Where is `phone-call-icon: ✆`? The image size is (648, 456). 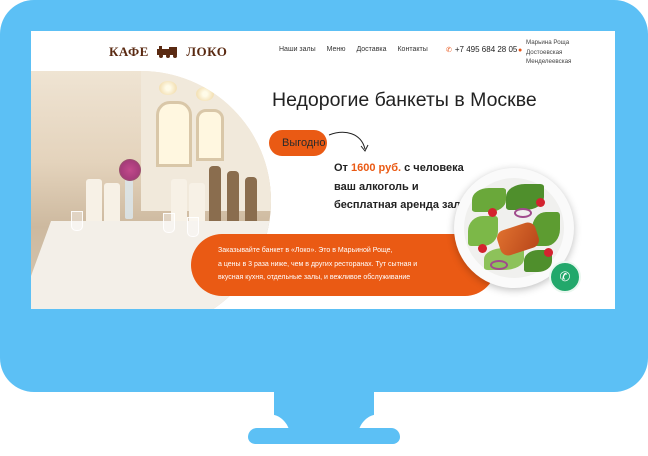
phone-call-icon: ✆ is located at coordinates (565, 276).